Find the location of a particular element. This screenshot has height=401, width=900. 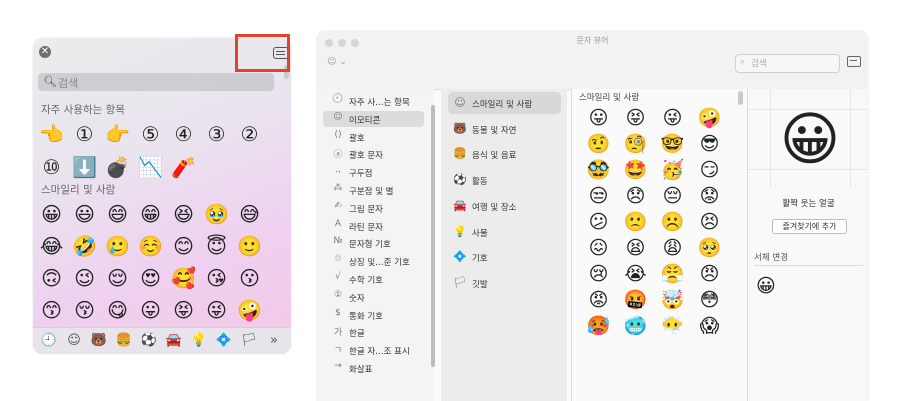

emoji-cell: 🥹 is located at coordinates (216, 214).